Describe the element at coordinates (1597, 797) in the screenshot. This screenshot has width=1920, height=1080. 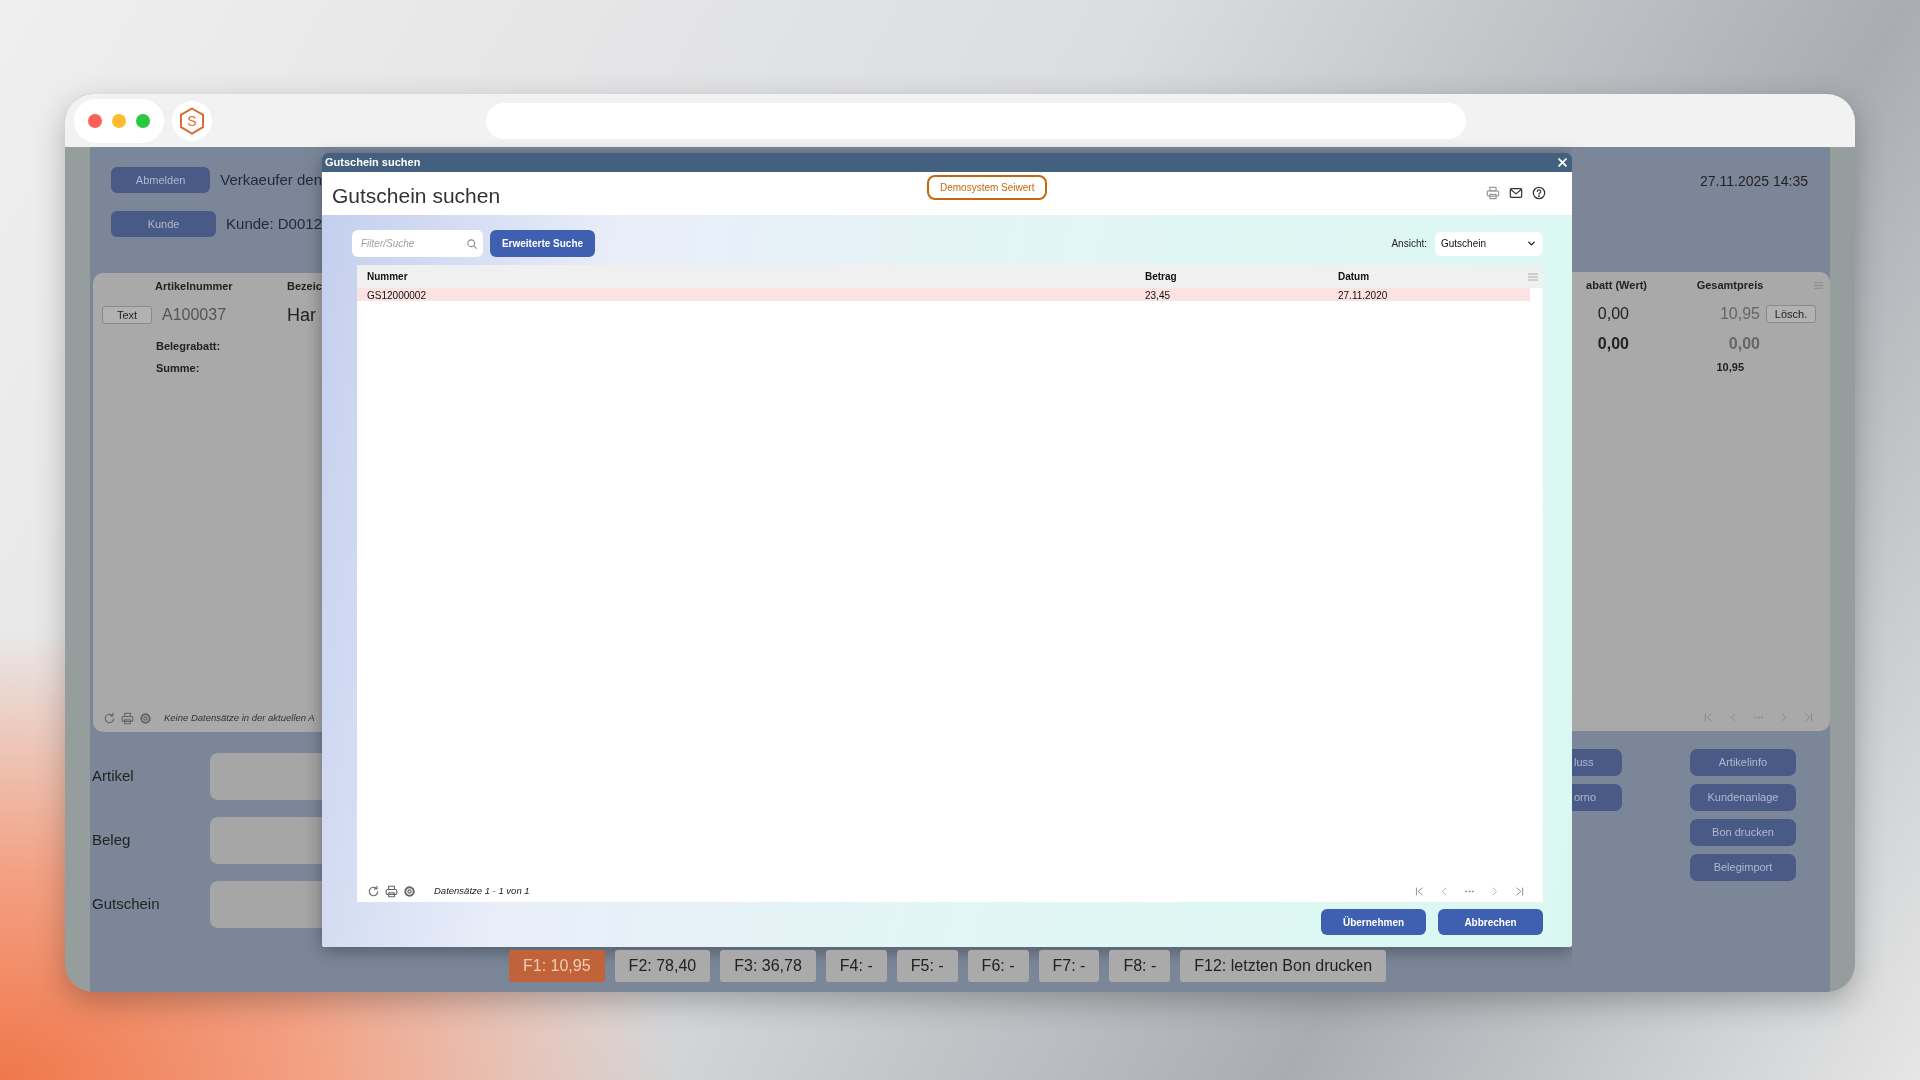
I see `side-button: orno` at that location.